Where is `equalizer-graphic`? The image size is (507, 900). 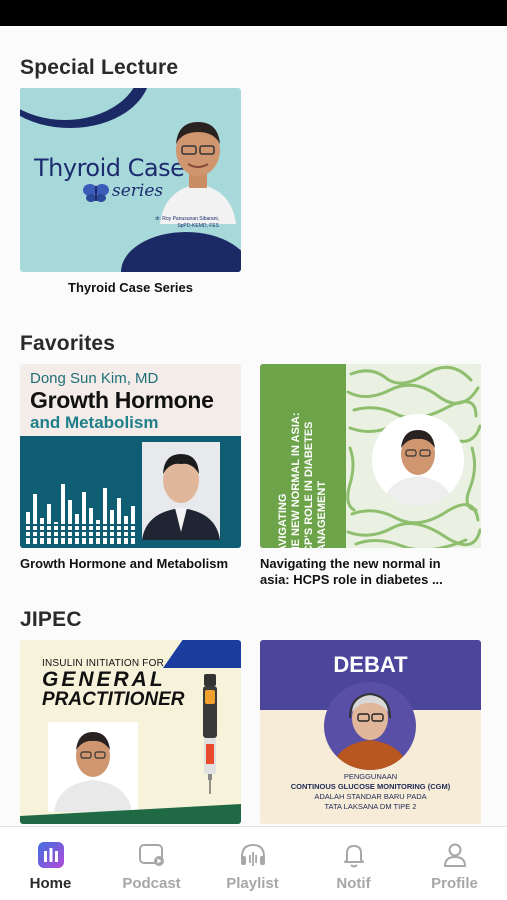 equalizer-graphic is located at coordinates (83, 514).